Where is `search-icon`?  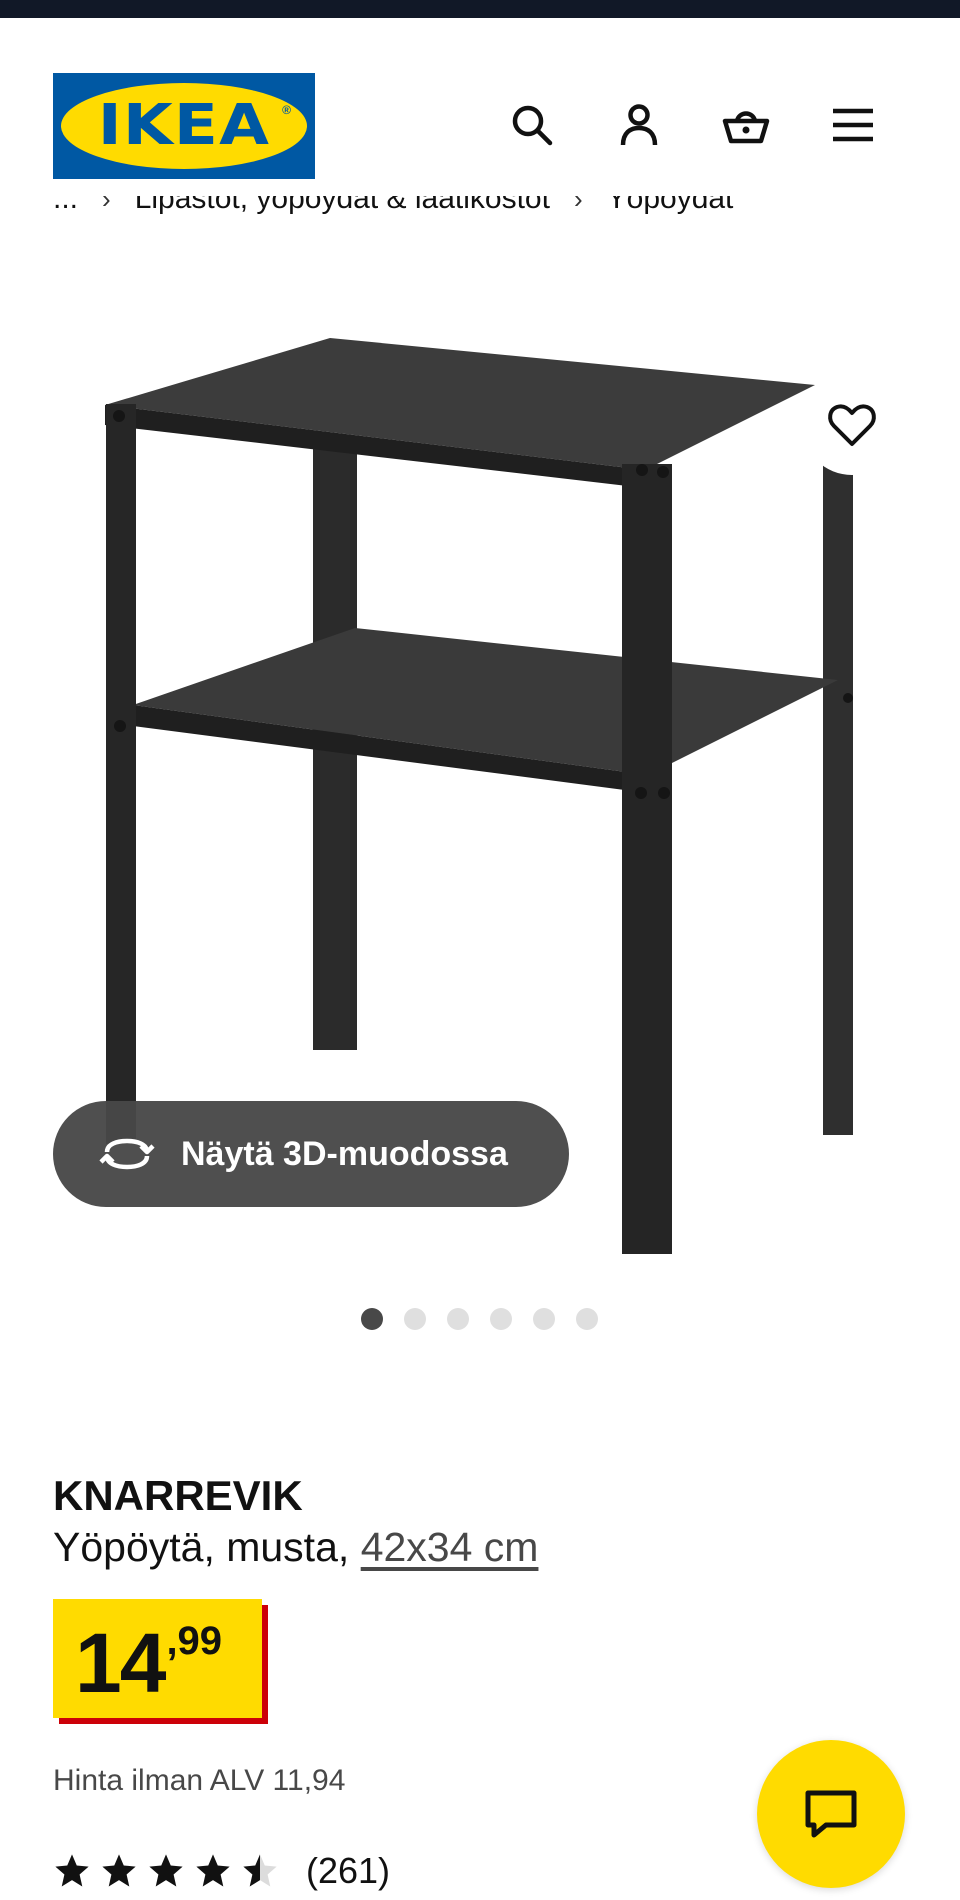 search-icon is located at coordinates (532, 125).